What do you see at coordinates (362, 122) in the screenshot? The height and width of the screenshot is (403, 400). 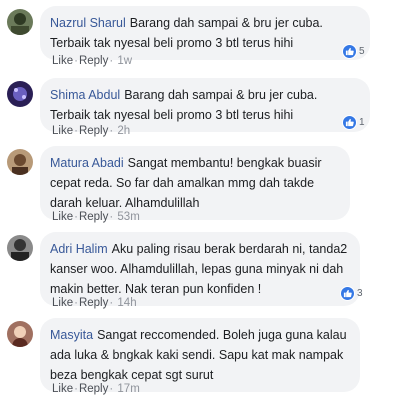 I see `reaction-number: 1` at bounding box center [362, 122].